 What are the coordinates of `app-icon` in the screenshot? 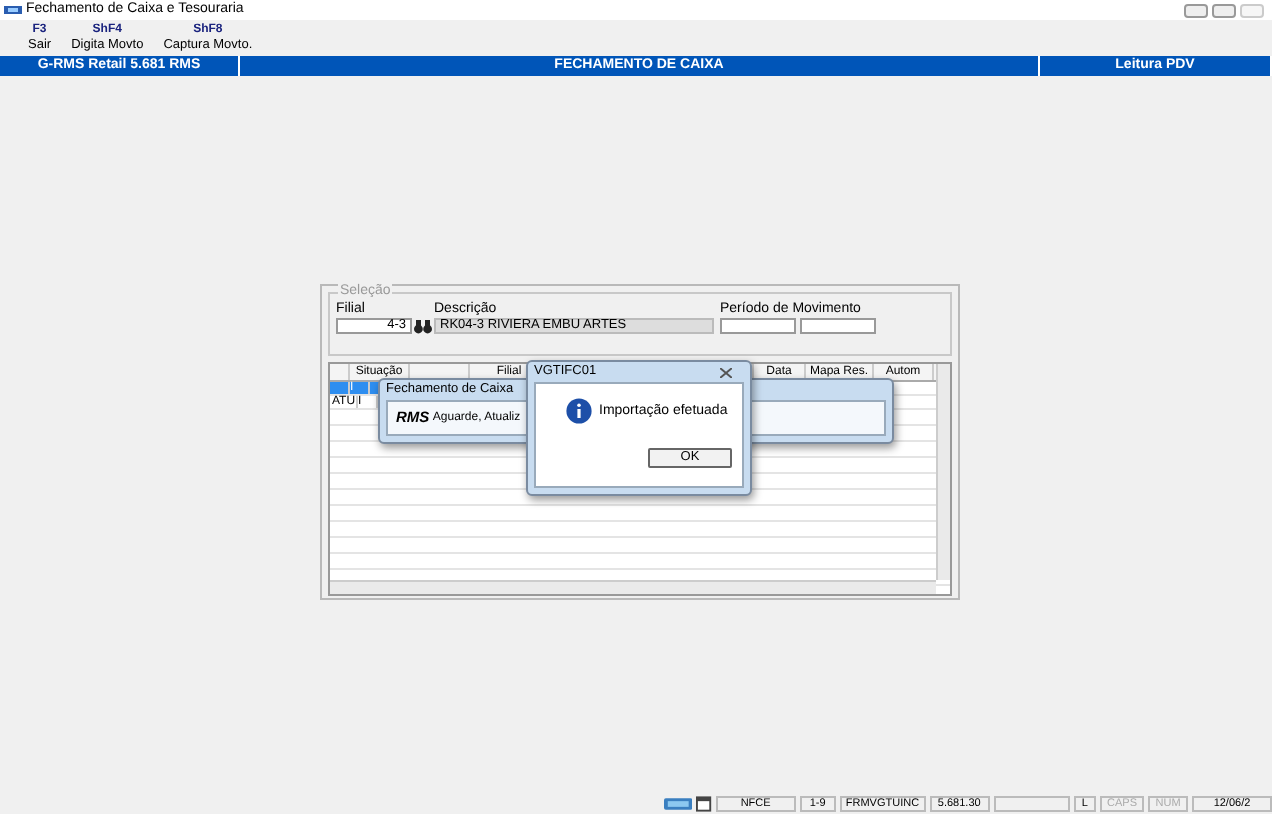 It's located at (13, 10).